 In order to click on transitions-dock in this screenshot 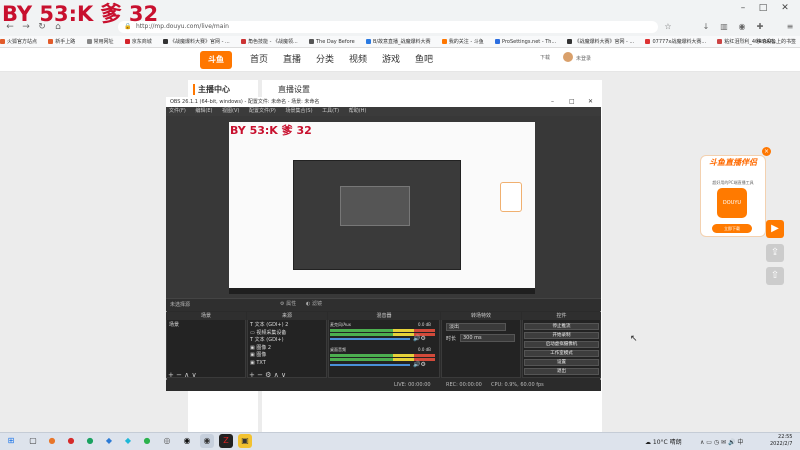, I will do `click(481, 345)`.